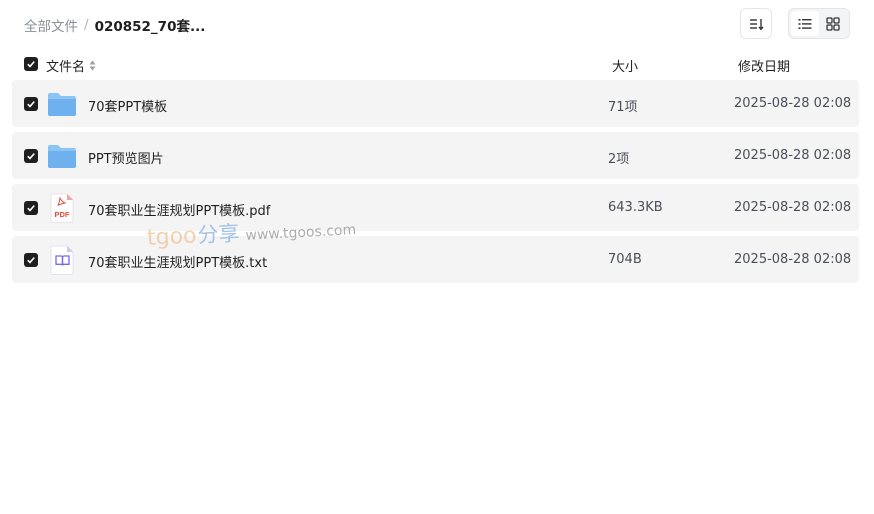 This screenshot has width=874, height=514. I want to click on table-header: 文件名 大小 修改日期, so click(435, 64).